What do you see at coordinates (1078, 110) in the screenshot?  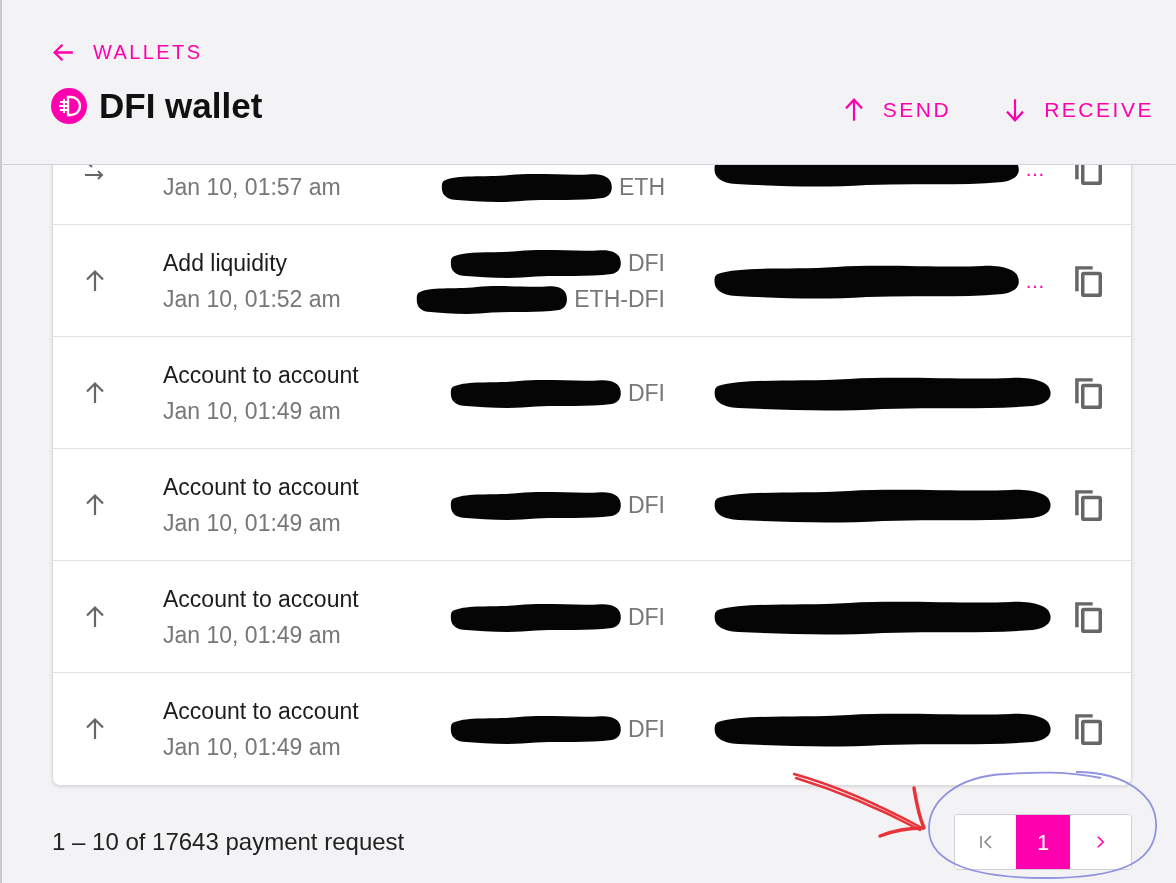 I see `receive-button: RECEIVE` at bounding box center [1078, 110].